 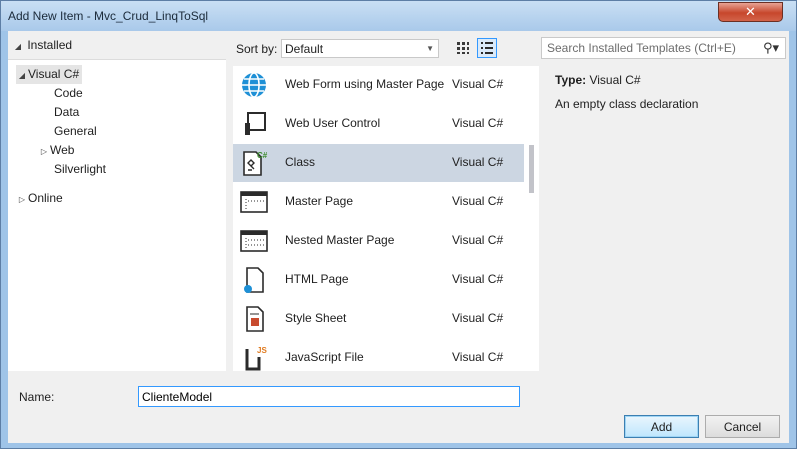 I want to click on window-title: Add New Item - Mvc_Crud_LinqToSql, so click(x=108, y=16).